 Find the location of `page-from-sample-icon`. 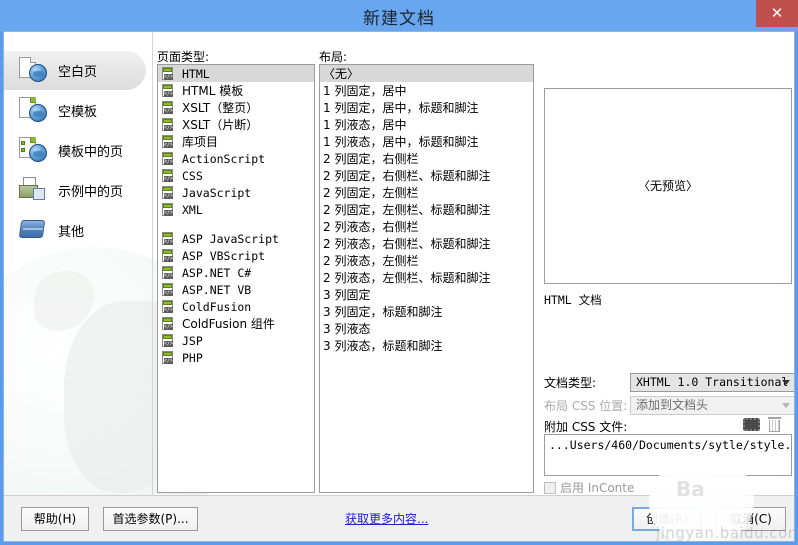

page-from-sample-icon is located at coordinates (33, 190).